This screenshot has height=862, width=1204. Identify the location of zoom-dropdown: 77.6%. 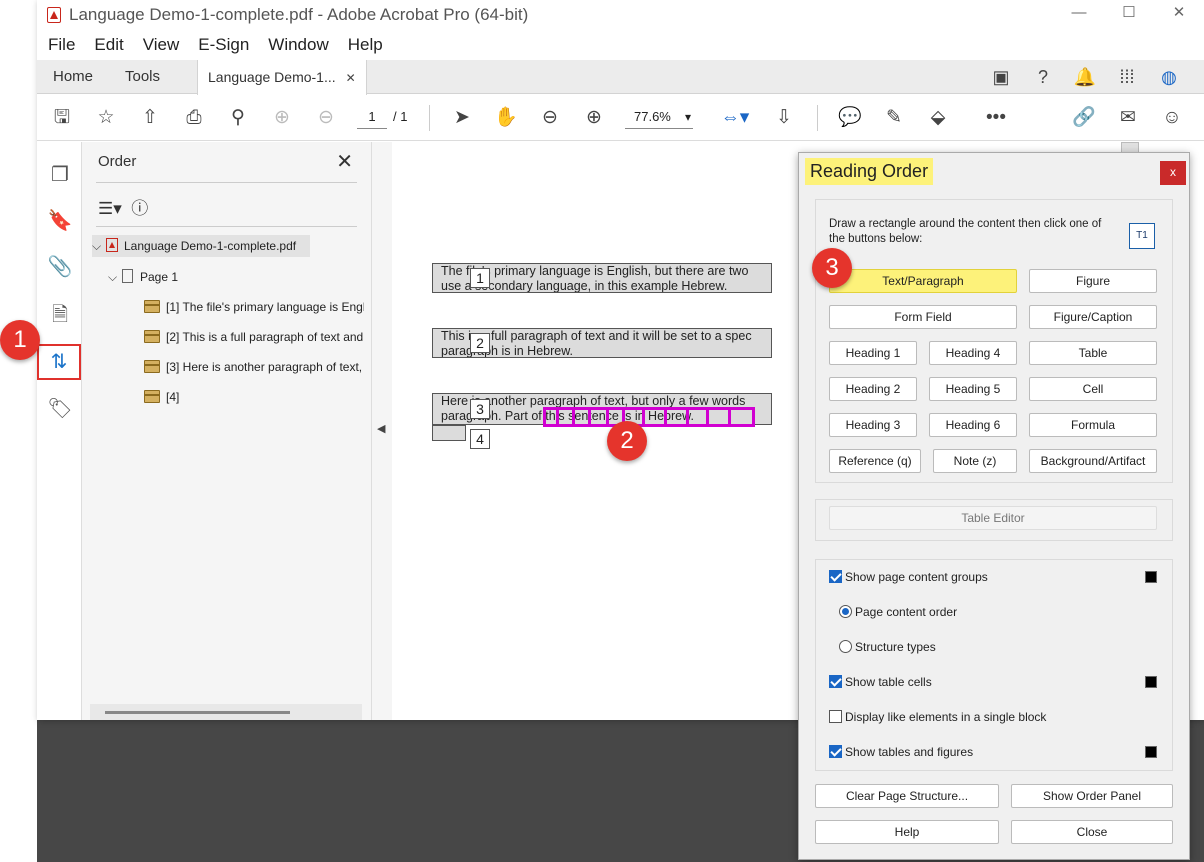
(659, 117).